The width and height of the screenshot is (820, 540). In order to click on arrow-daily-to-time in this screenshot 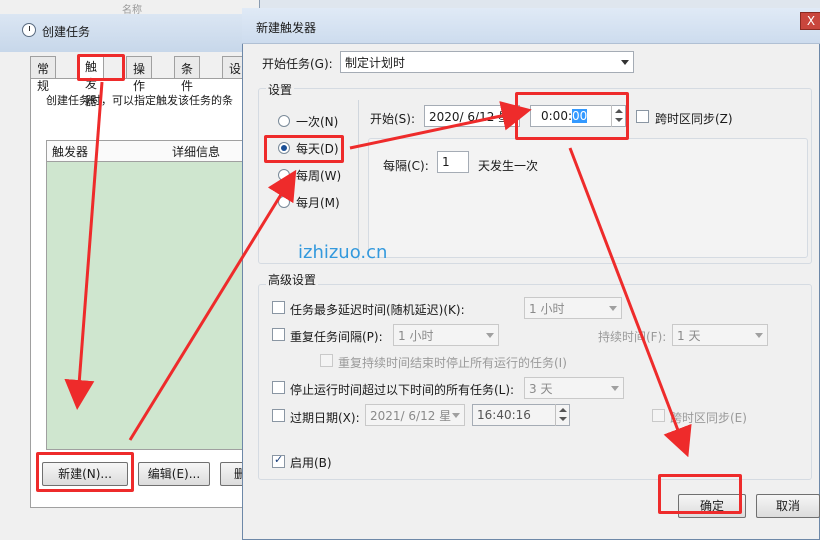, I will do `click(440, 125)`.